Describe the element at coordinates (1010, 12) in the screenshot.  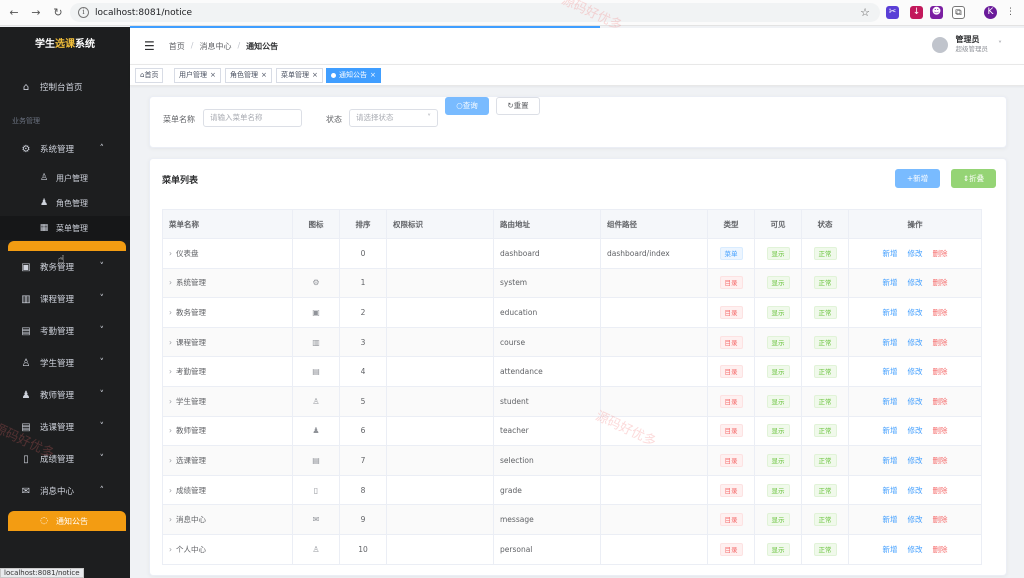
I see `browser-menu-icon: ⋮` at that location.